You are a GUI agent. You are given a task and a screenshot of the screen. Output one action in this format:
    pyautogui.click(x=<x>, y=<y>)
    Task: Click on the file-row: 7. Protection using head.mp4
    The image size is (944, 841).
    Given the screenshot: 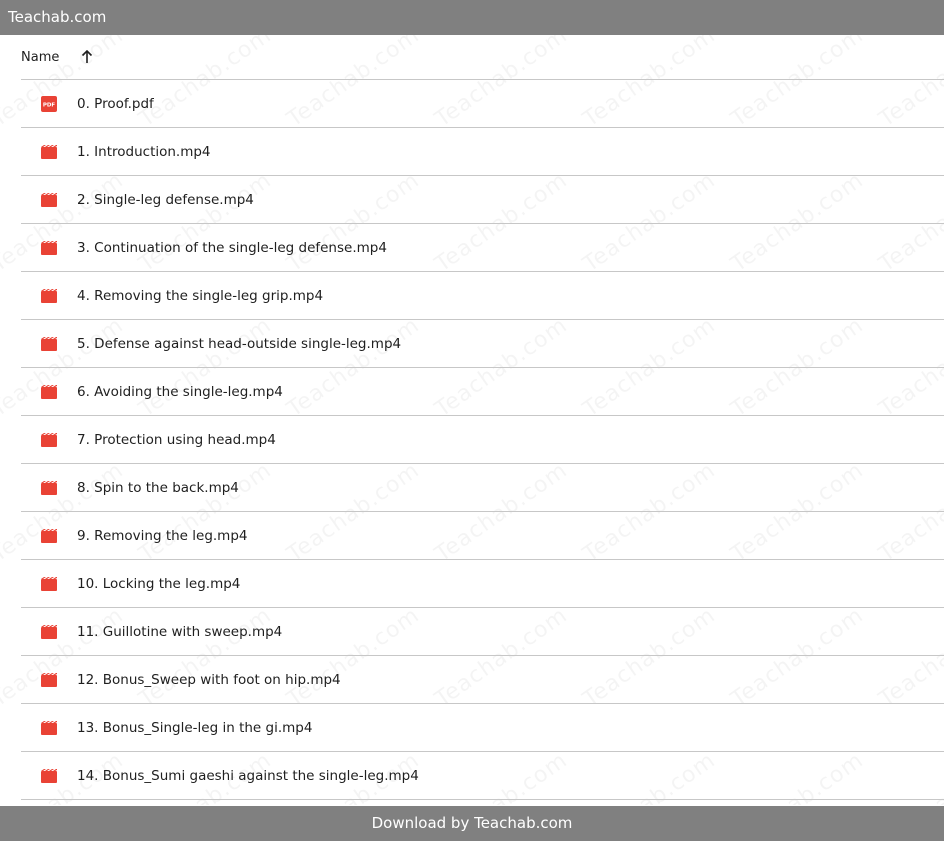 What is the action you would take?
    pyautogui.click(x=482, y=440)
    